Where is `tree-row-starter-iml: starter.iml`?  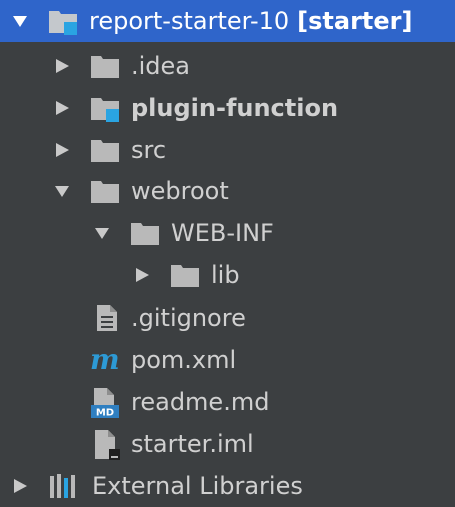
tree-row-starter-iml: starter.iml is located at coordinates (227, 444).